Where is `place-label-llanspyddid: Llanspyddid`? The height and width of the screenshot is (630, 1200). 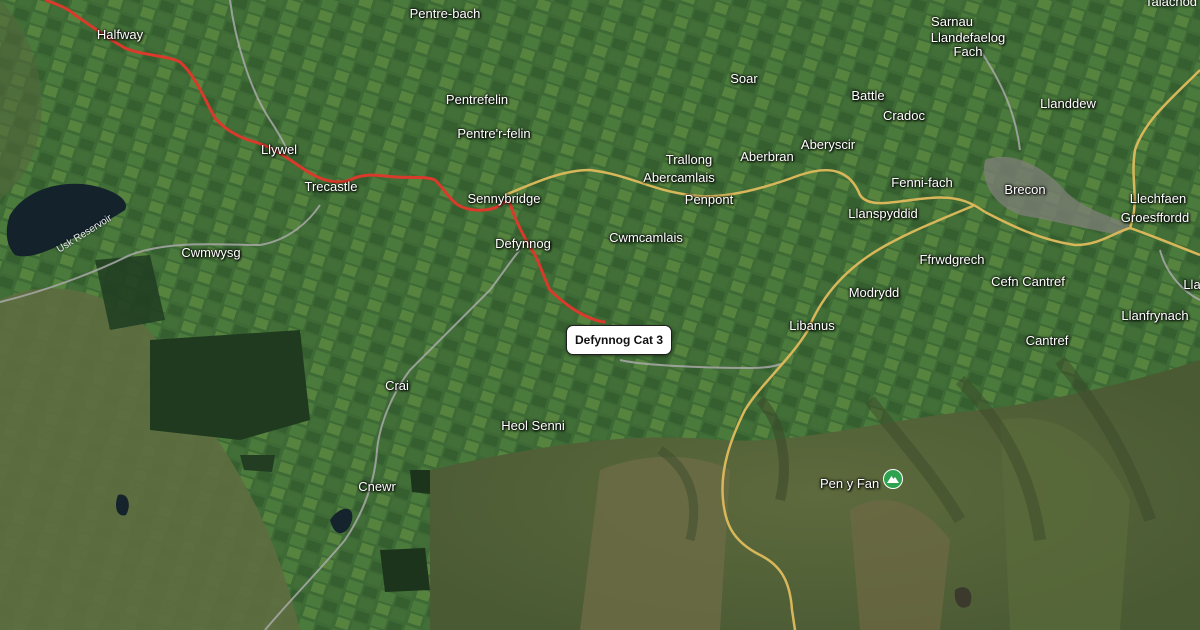 place-label-llanspyddid: Llanspyddid is located at coordinates (883, 213).